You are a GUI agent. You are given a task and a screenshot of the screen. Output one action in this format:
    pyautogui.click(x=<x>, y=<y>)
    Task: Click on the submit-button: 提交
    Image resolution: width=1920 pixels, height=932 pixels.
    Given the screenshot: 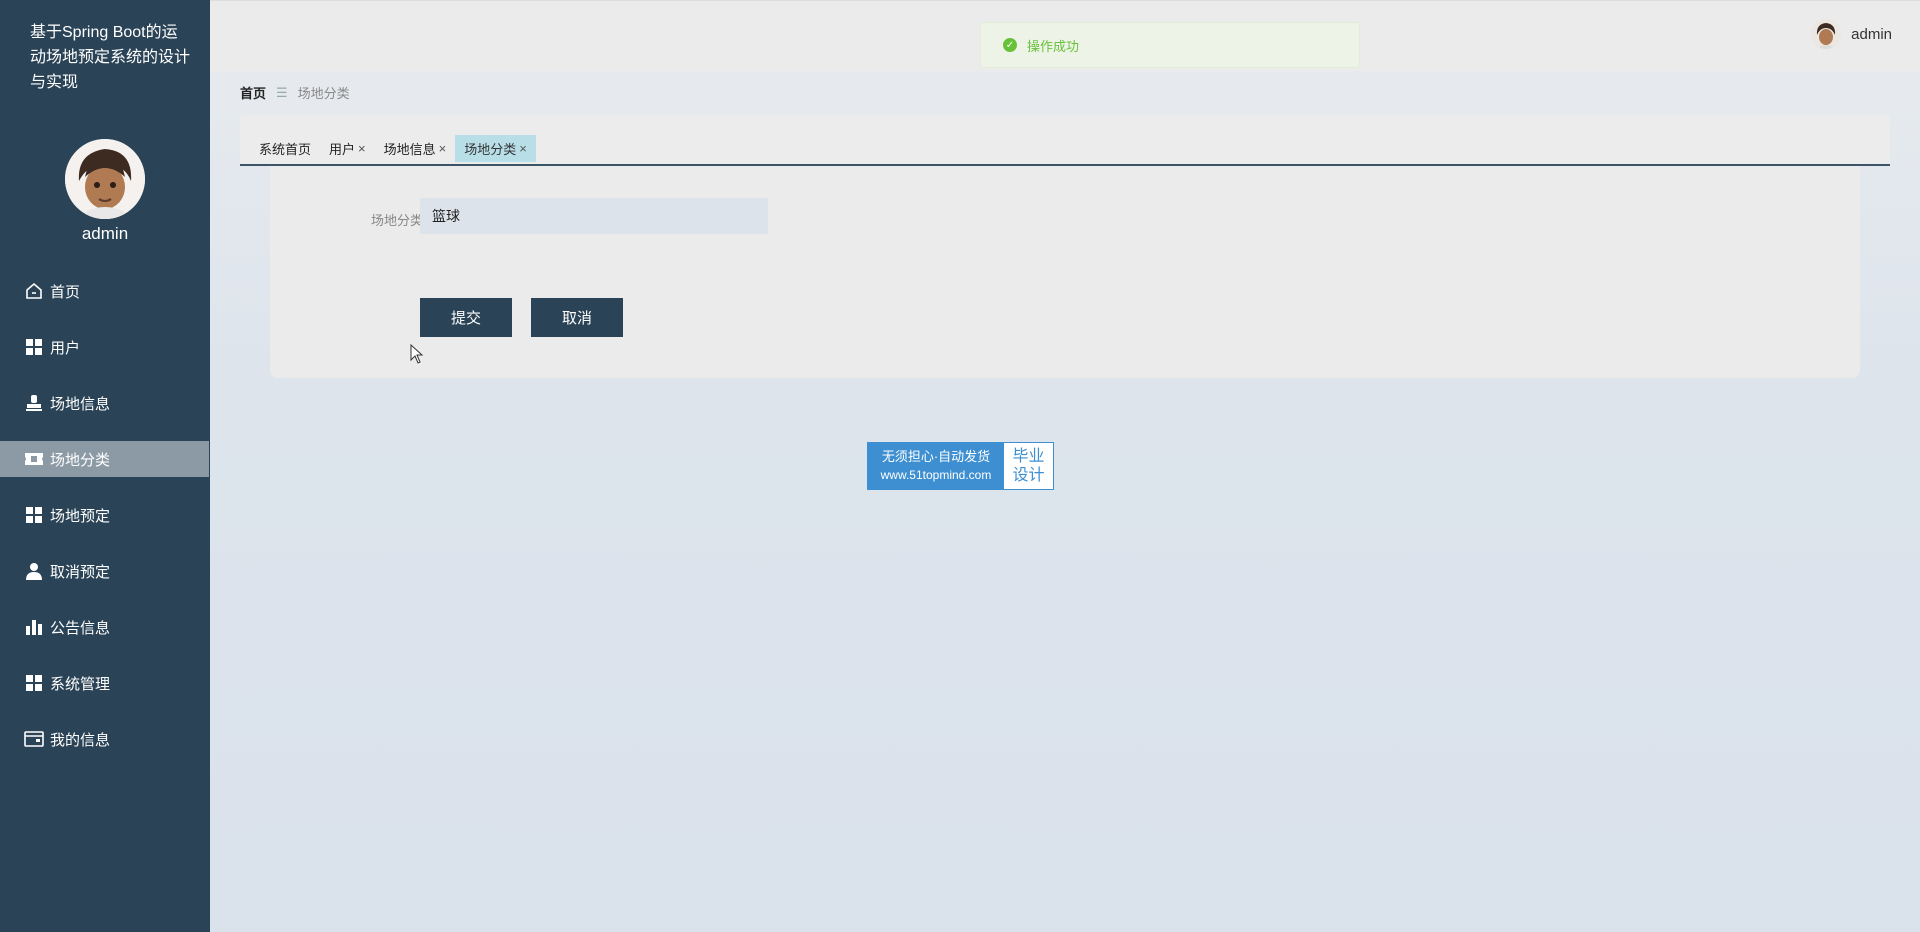 What is the action you would take?
    pyautogui.click(x=466, y=317)
    